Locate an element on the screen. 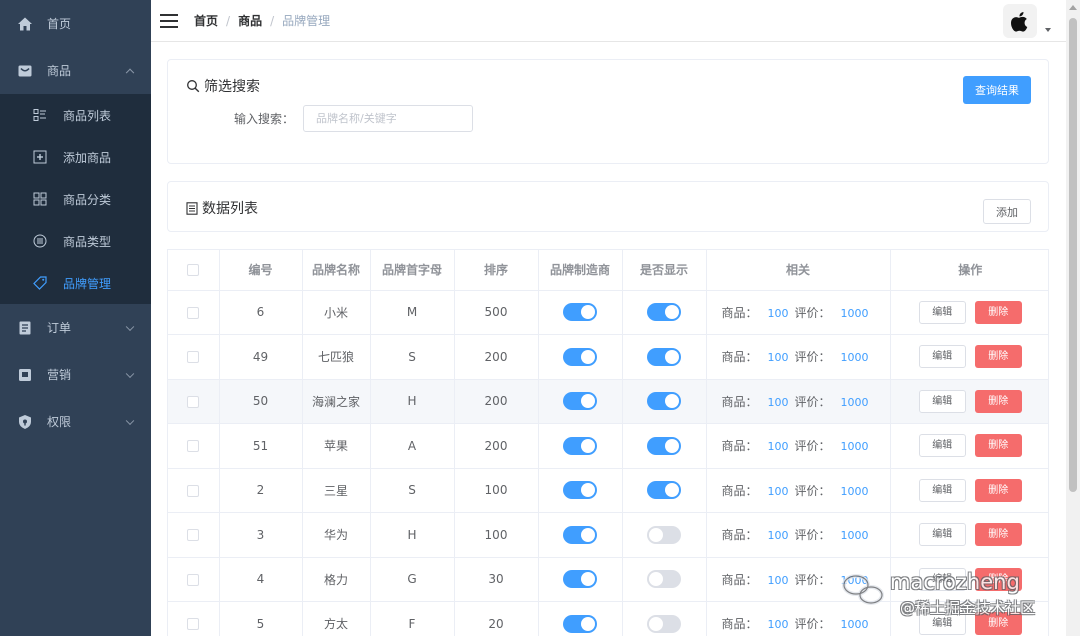 This screenshot has width=1080, height=636. sidebar-item-product: 商品 is located at coordinates (75, 70).